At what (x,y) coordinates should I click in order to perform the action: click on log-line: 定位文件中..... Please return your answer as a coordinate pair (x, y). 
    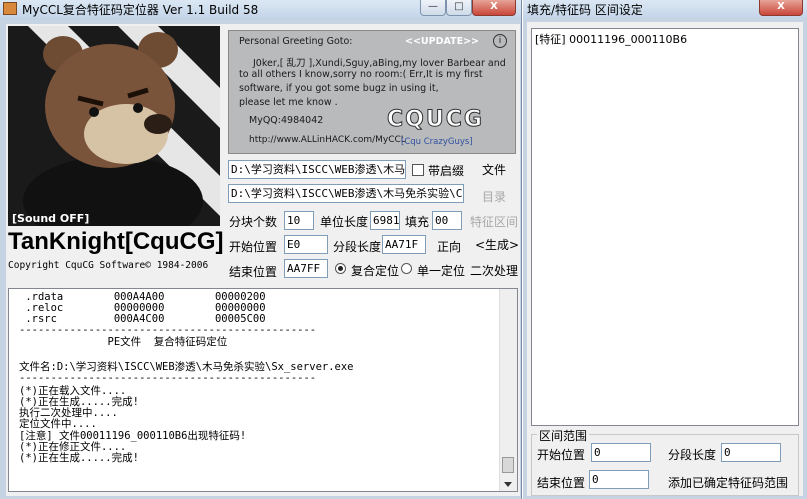
    Looking at the image, I should click on (58, 424).